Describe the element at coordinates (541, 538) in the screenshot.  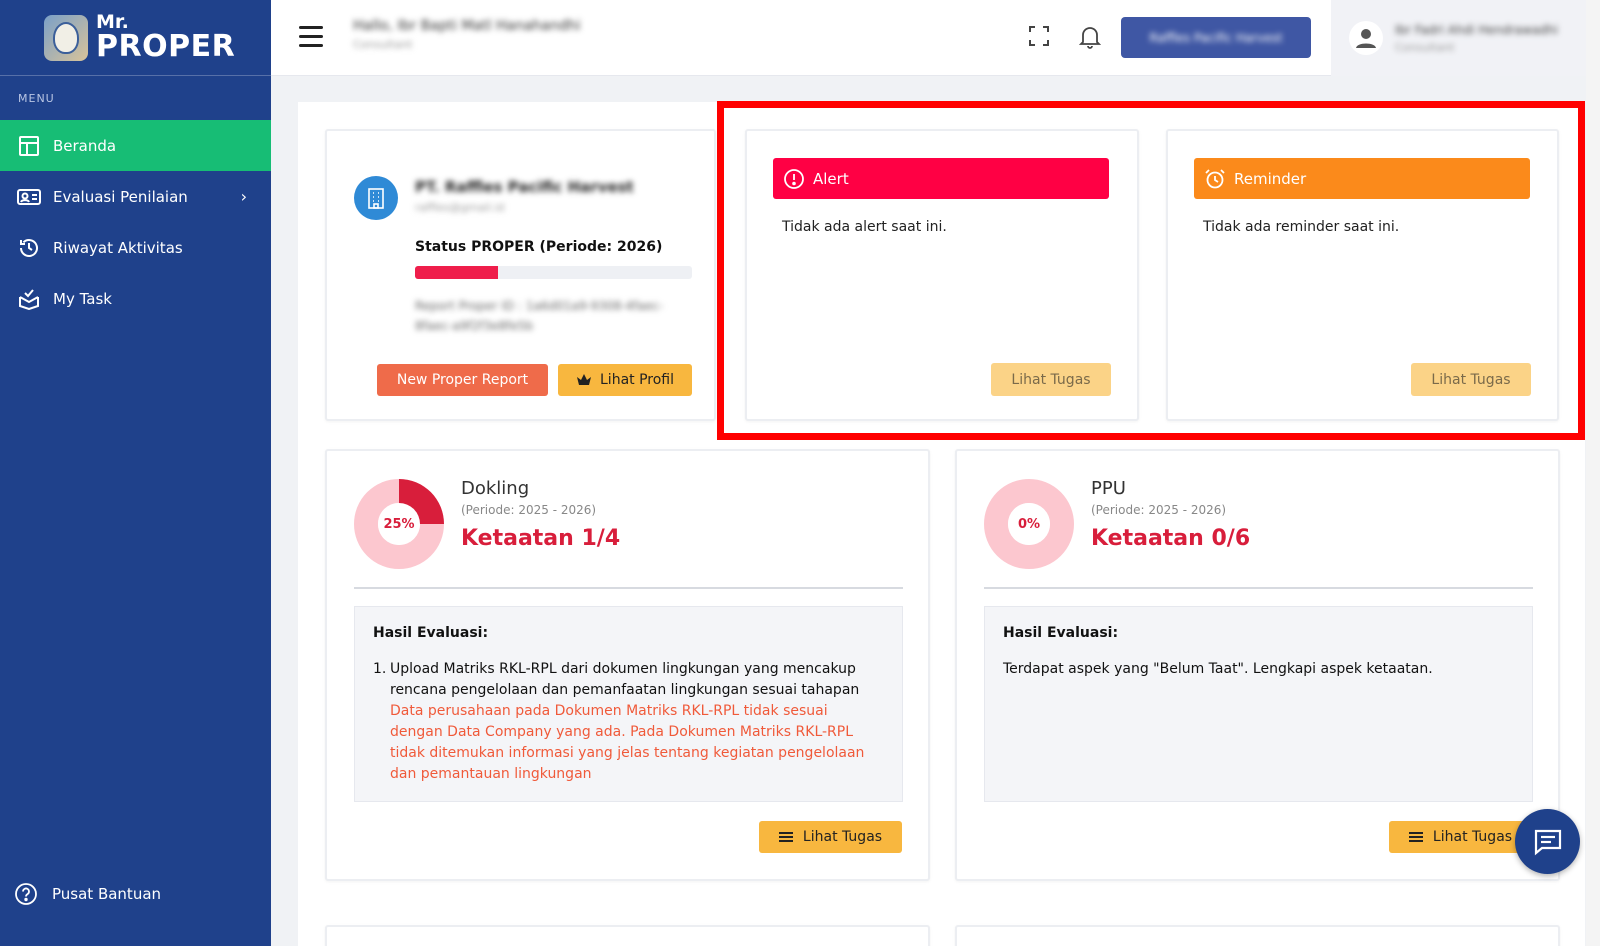
I see `dokling-compliance: Ketaatan 1/4` at that location.